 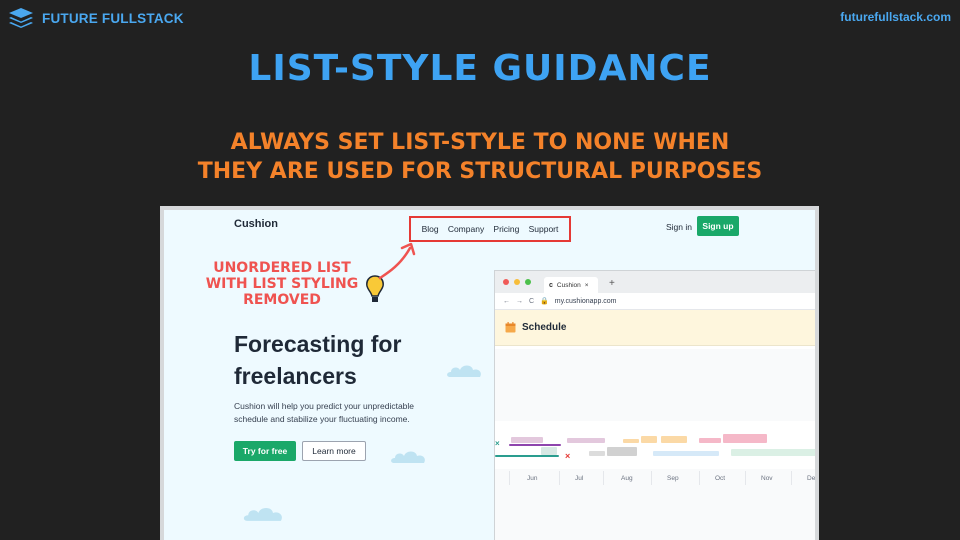 I want to click on schedule-timeline: × ×, so click(x=655, y=445).